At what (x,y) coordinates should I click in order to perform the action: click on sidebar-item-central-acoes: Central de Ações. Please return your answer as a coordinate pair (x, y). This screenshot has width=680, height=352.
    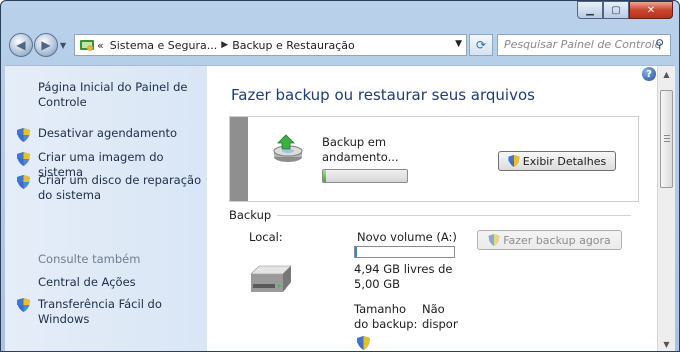
    Looking at the image, I should click on (87, 282).